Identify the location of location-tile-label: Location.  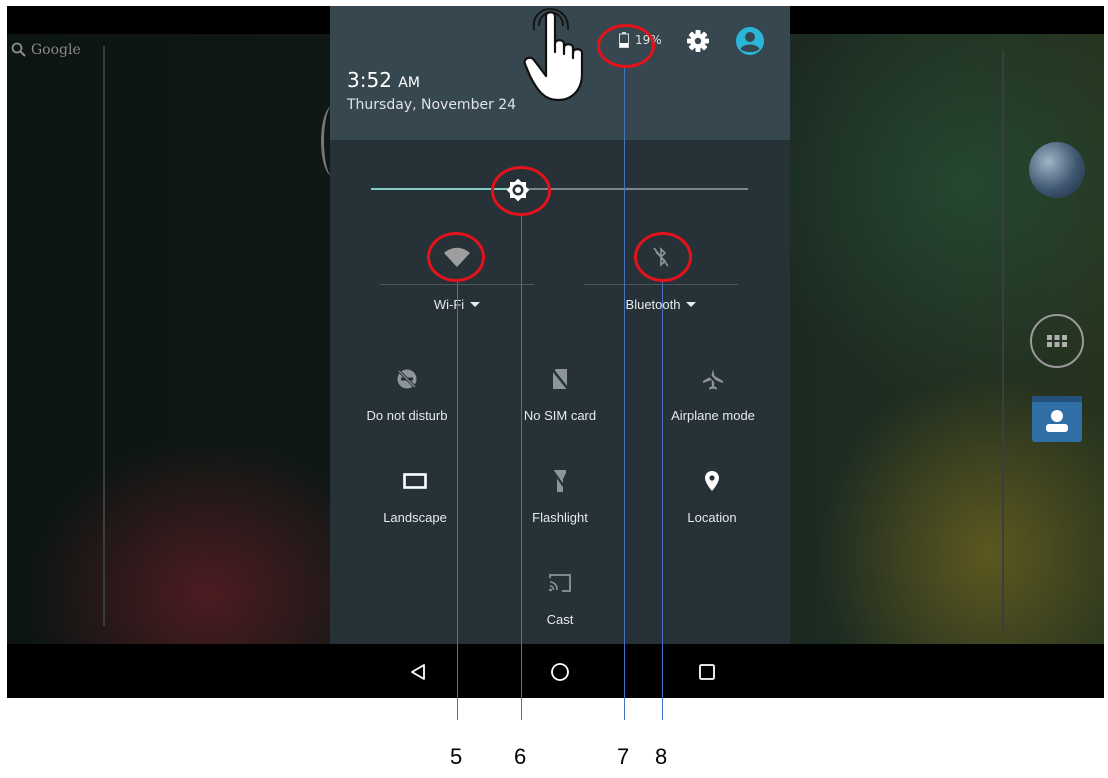
(712, 517).